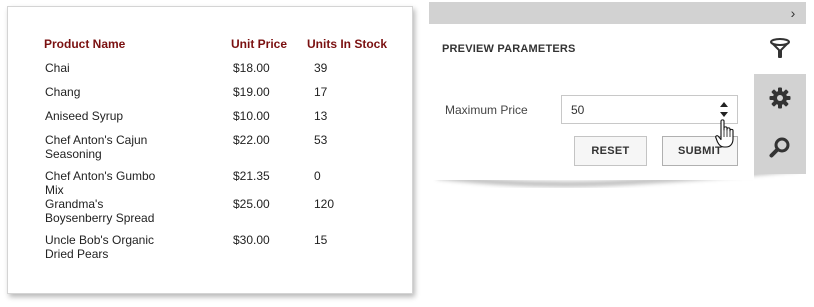 This screenshot has width=814, height=307. I want to click on search-icon, so click(779, 147).